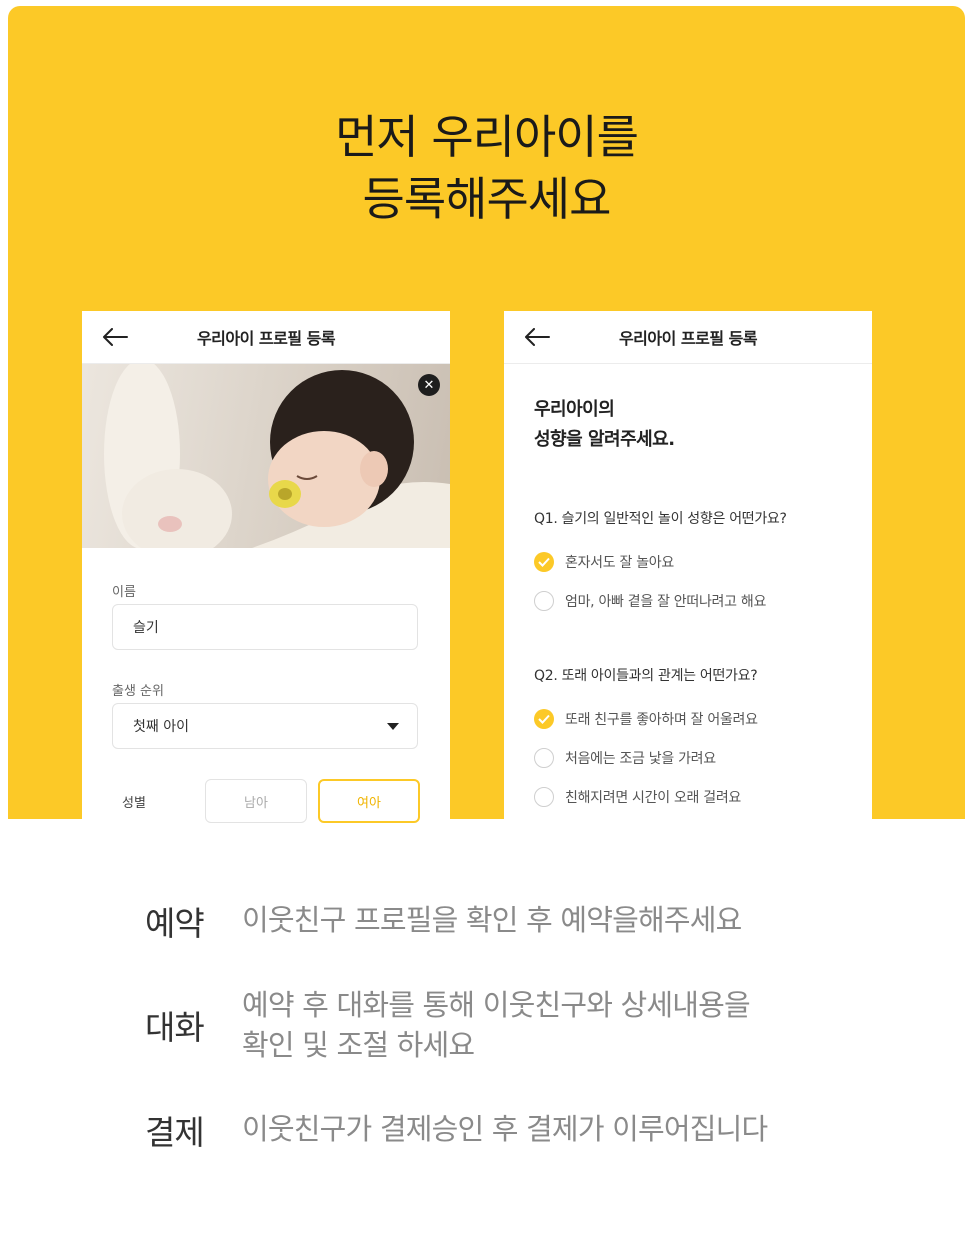 Image resolution: width=971 pixels, height=1239 pixels. Describe the element at coordinates (124, 592) in the screenshot. I see `name-label: 이름` at that location.